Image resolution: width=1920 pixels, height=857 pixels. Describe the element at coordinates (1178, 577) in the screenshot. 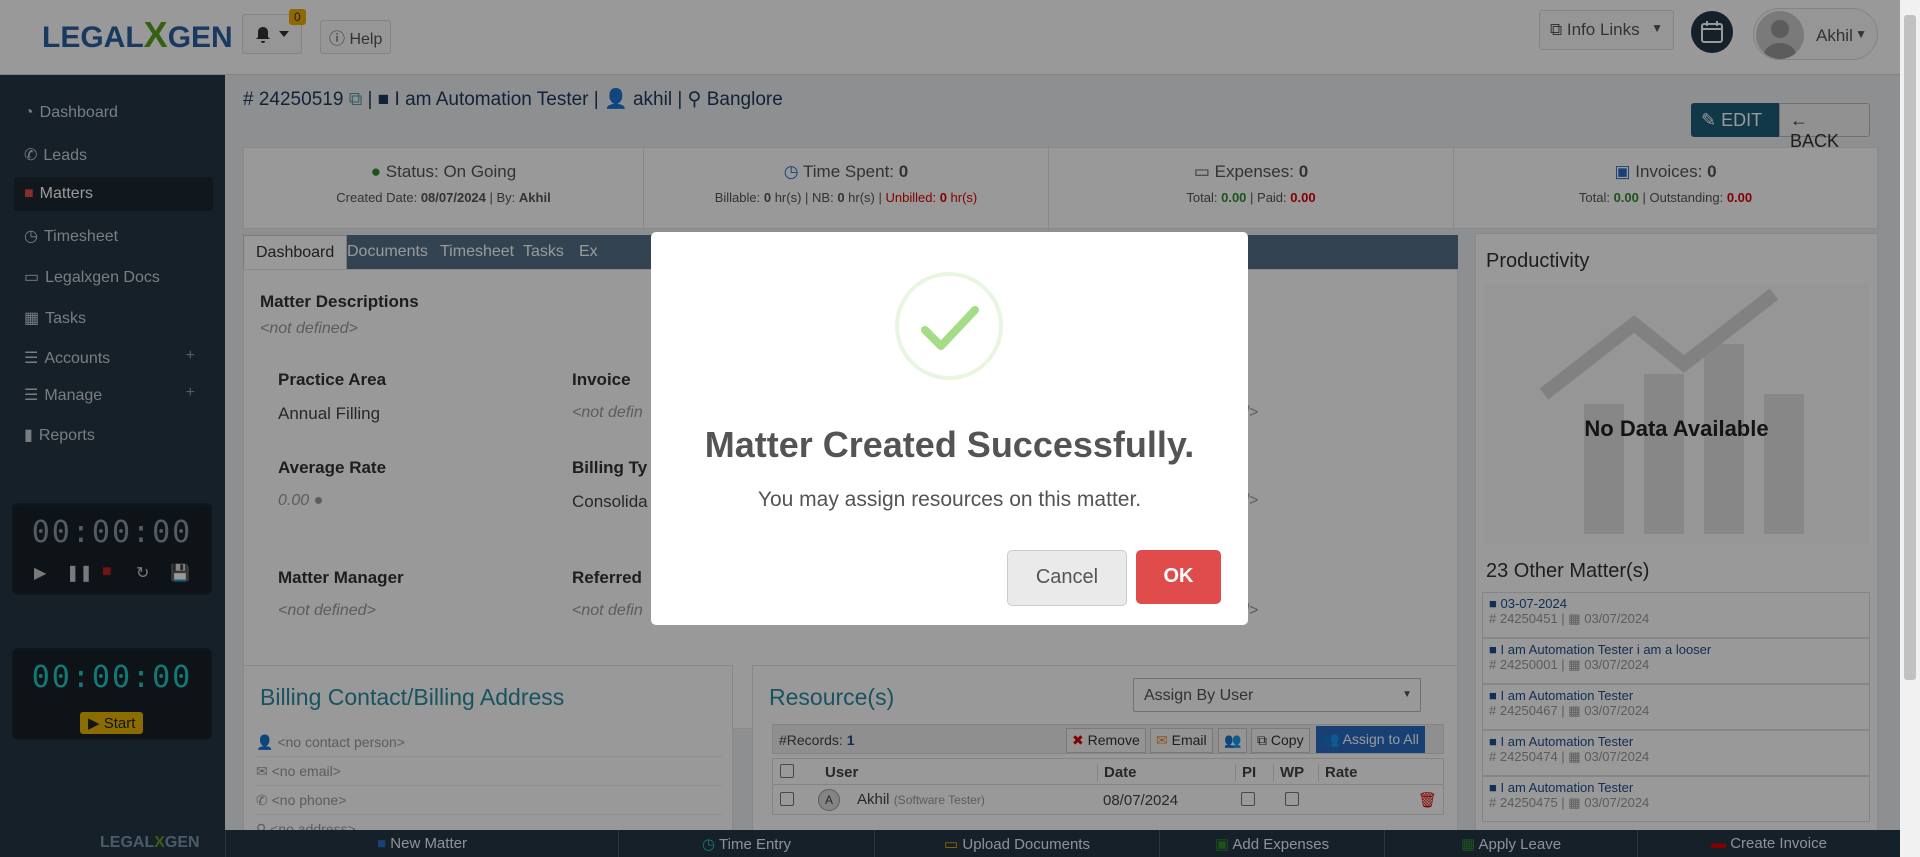

I see `ok-button: OK` at that location.